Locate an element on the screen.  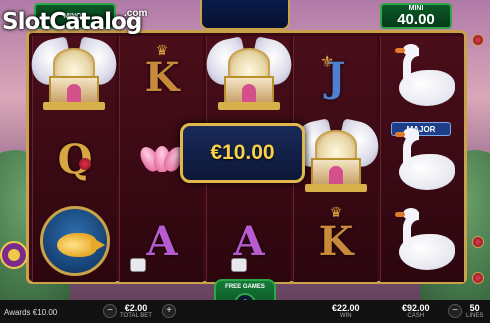
mini-jackpot: MINI 40.00 is located at coordinates (416, 16).